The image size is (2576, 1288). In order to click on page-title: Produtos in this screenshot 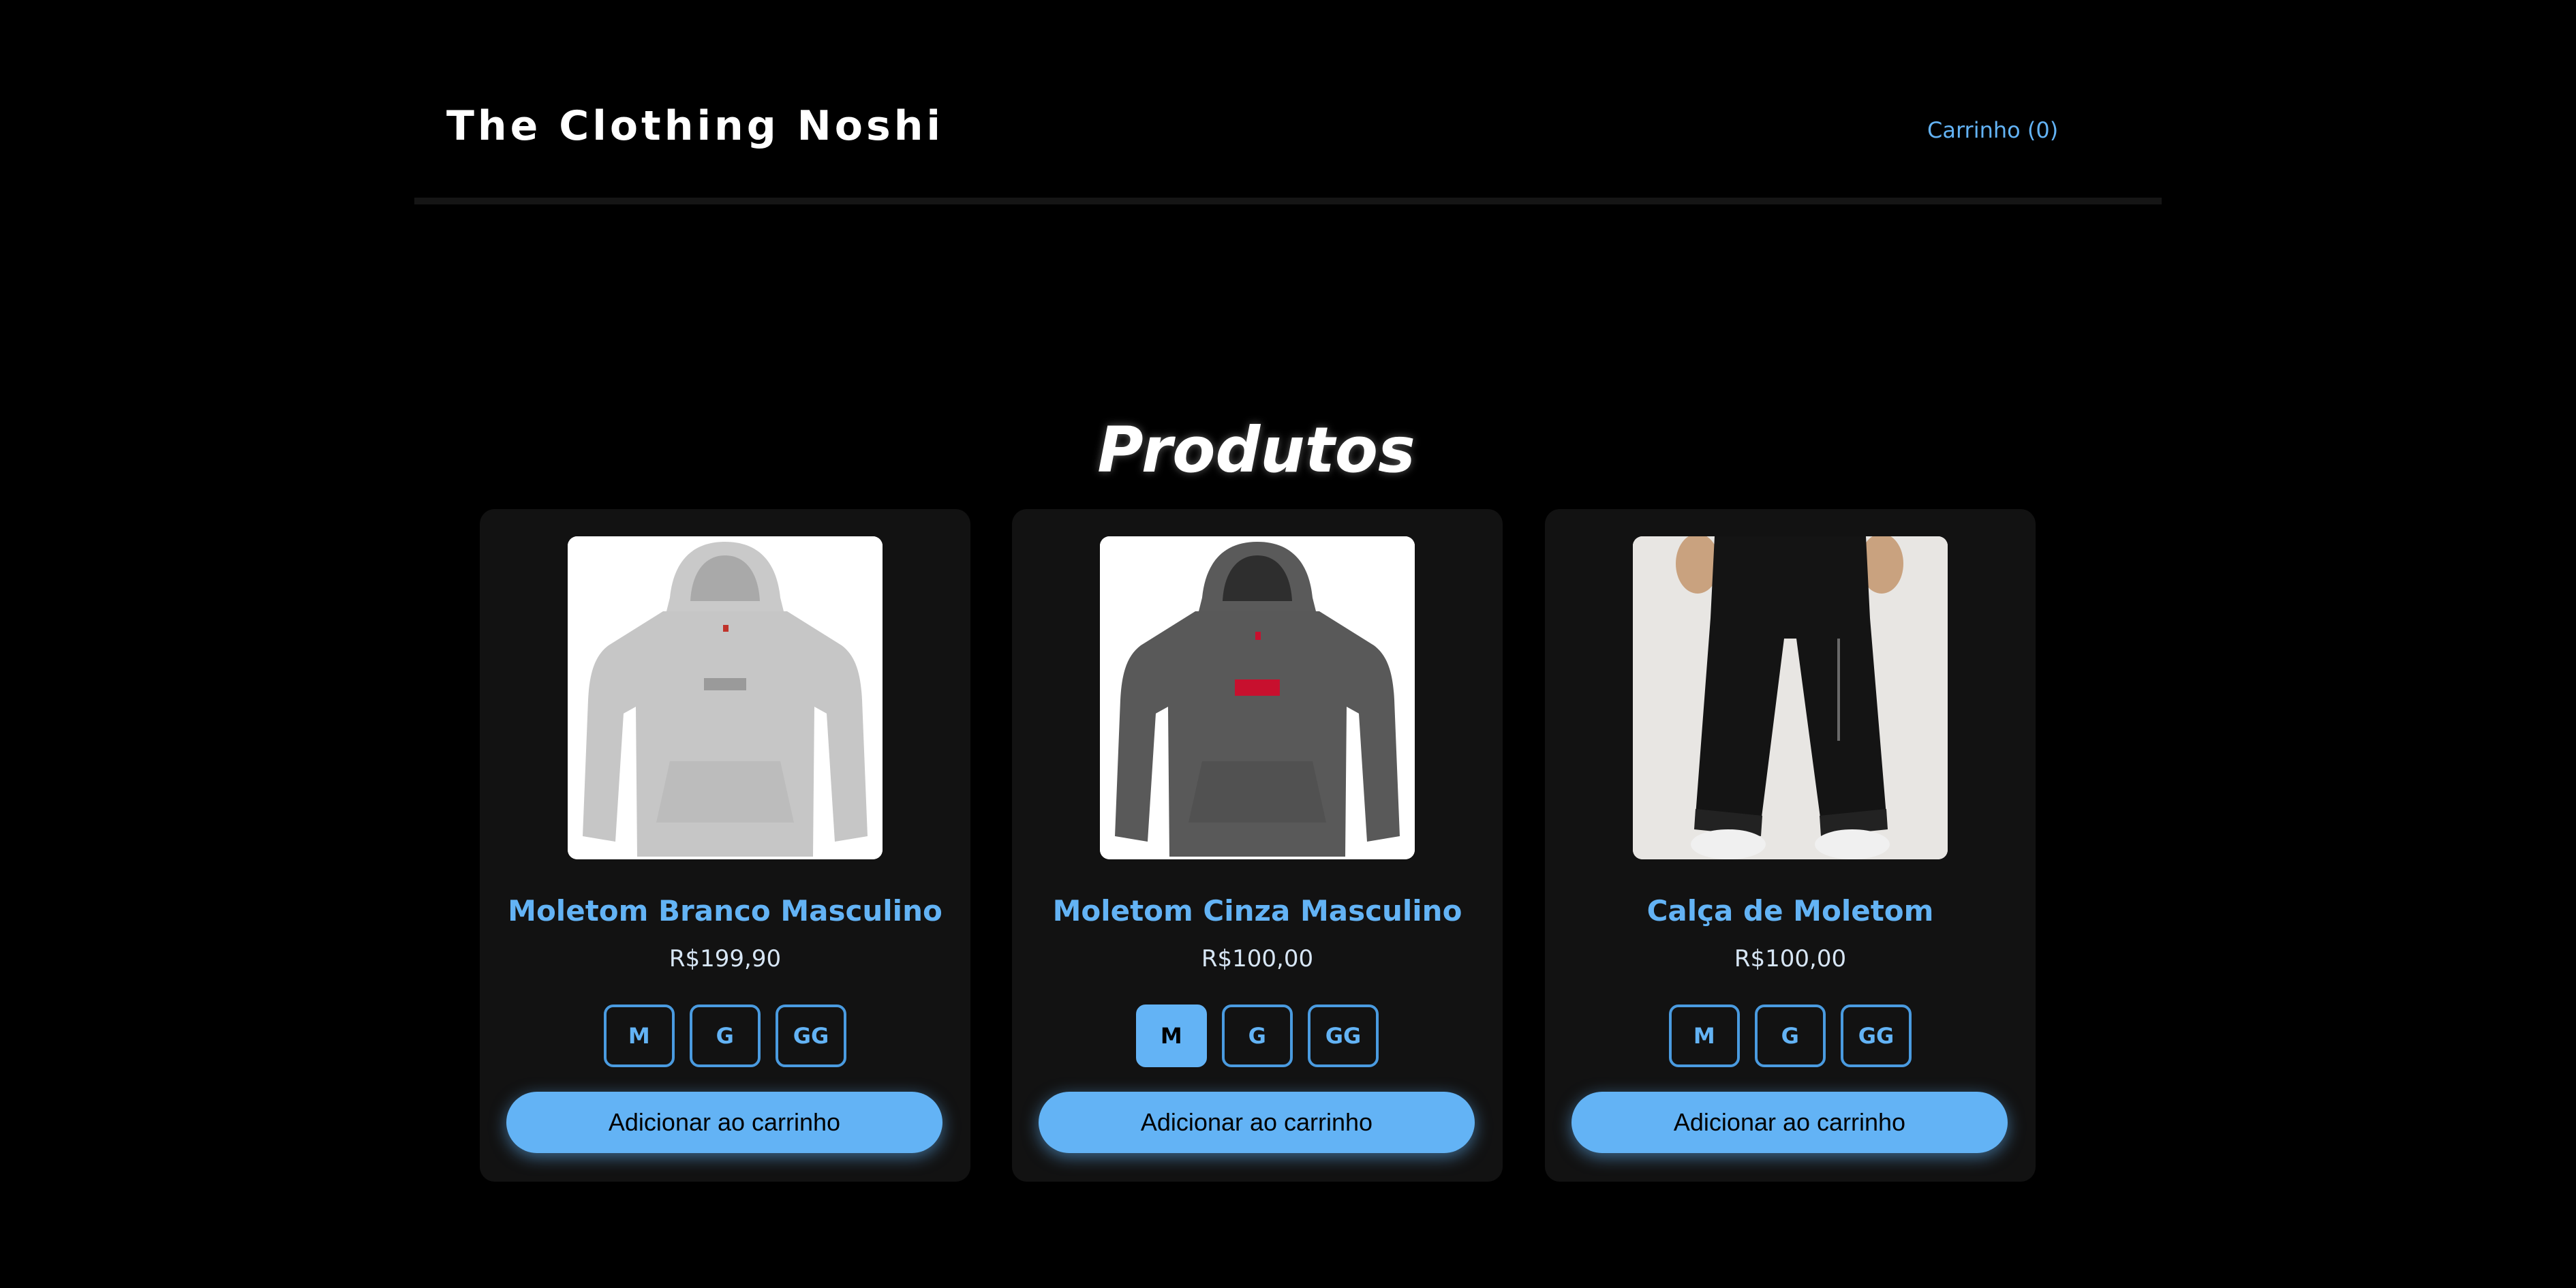, I will do `click(1256, 450)`.